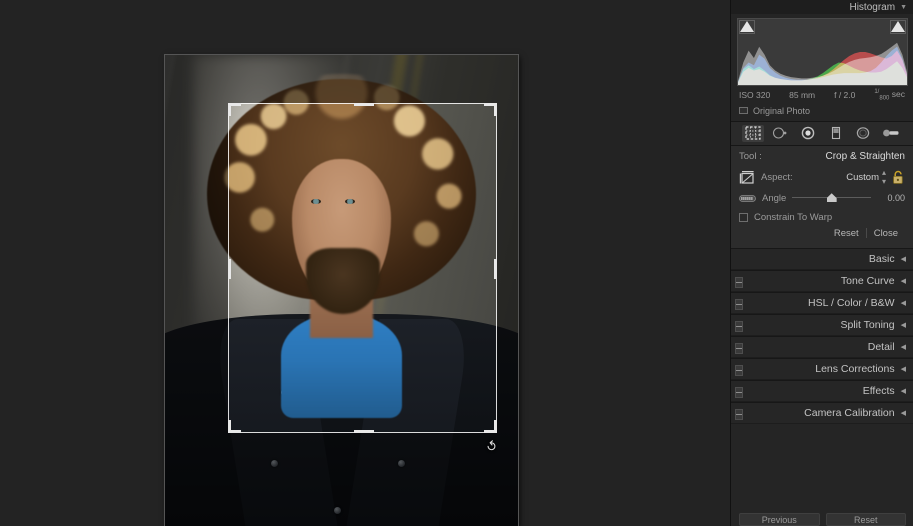 The image size is (913, 526). I want to click on crop-overlay-icon, so click(752, 133).